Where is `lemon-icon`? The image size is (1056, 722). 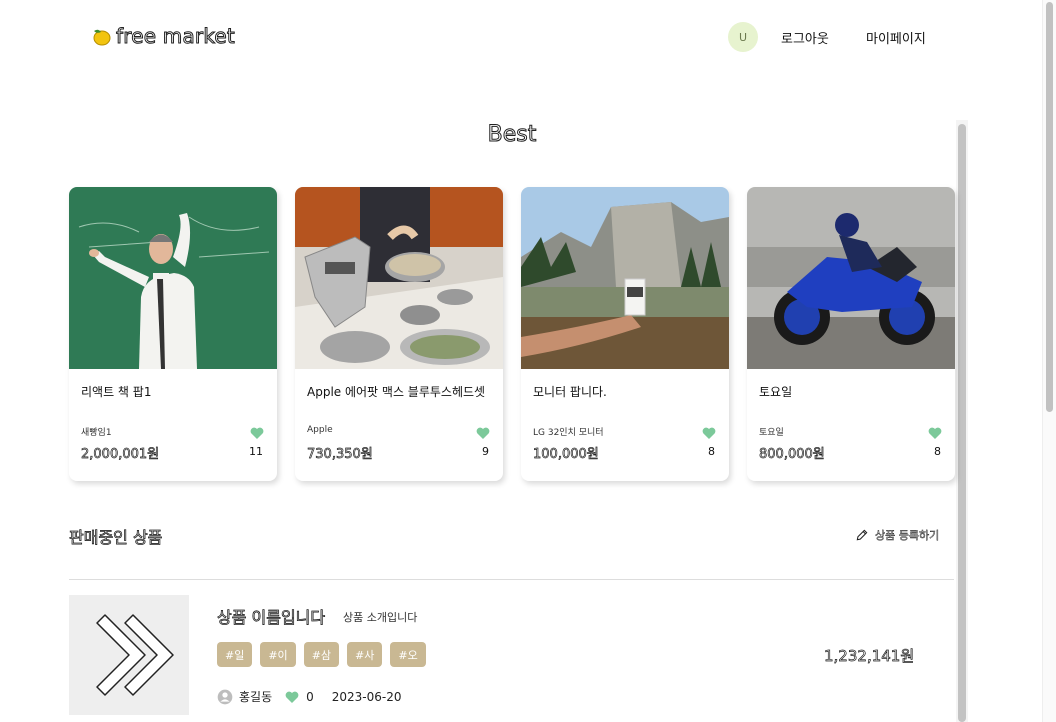
lemon-icon is located at coordinates (102, 37).